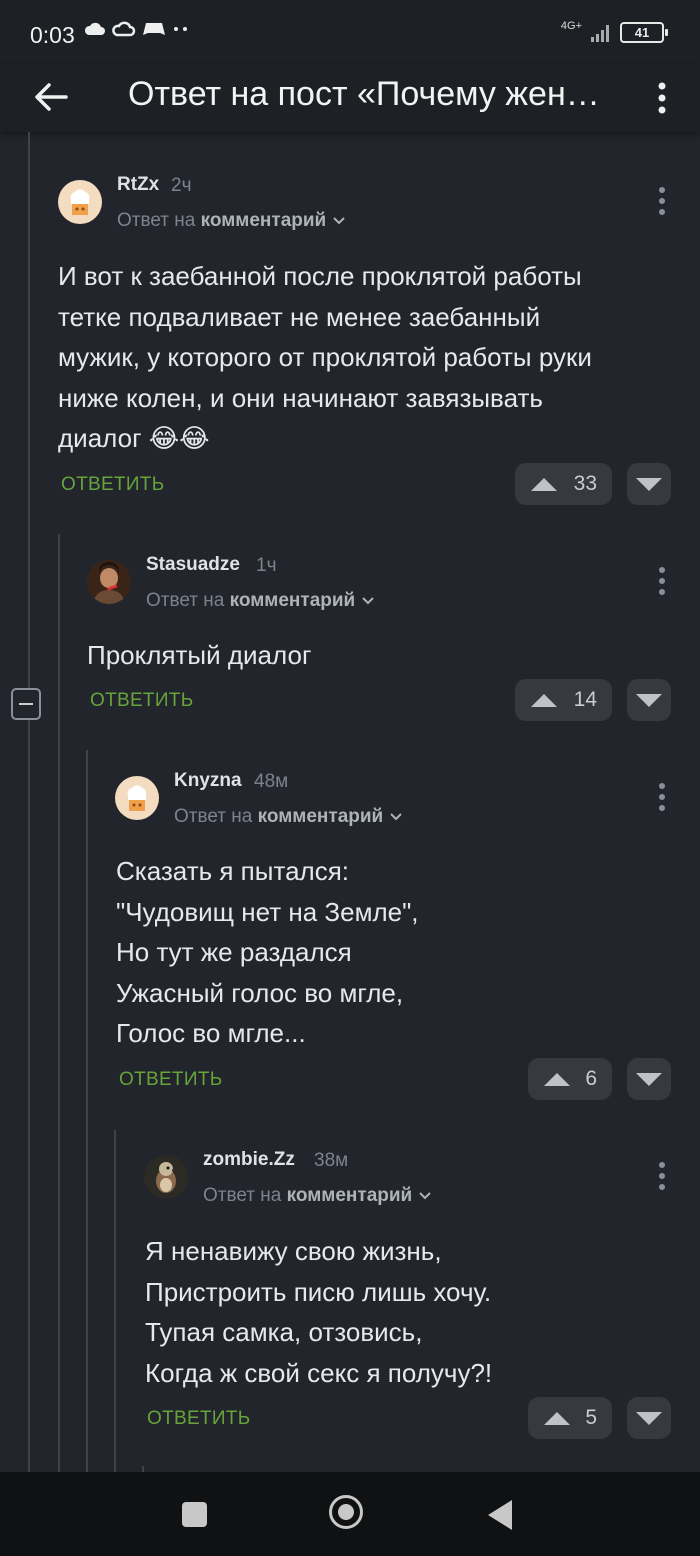  I want to click on back-triangle-icon, so click(500, 1515).